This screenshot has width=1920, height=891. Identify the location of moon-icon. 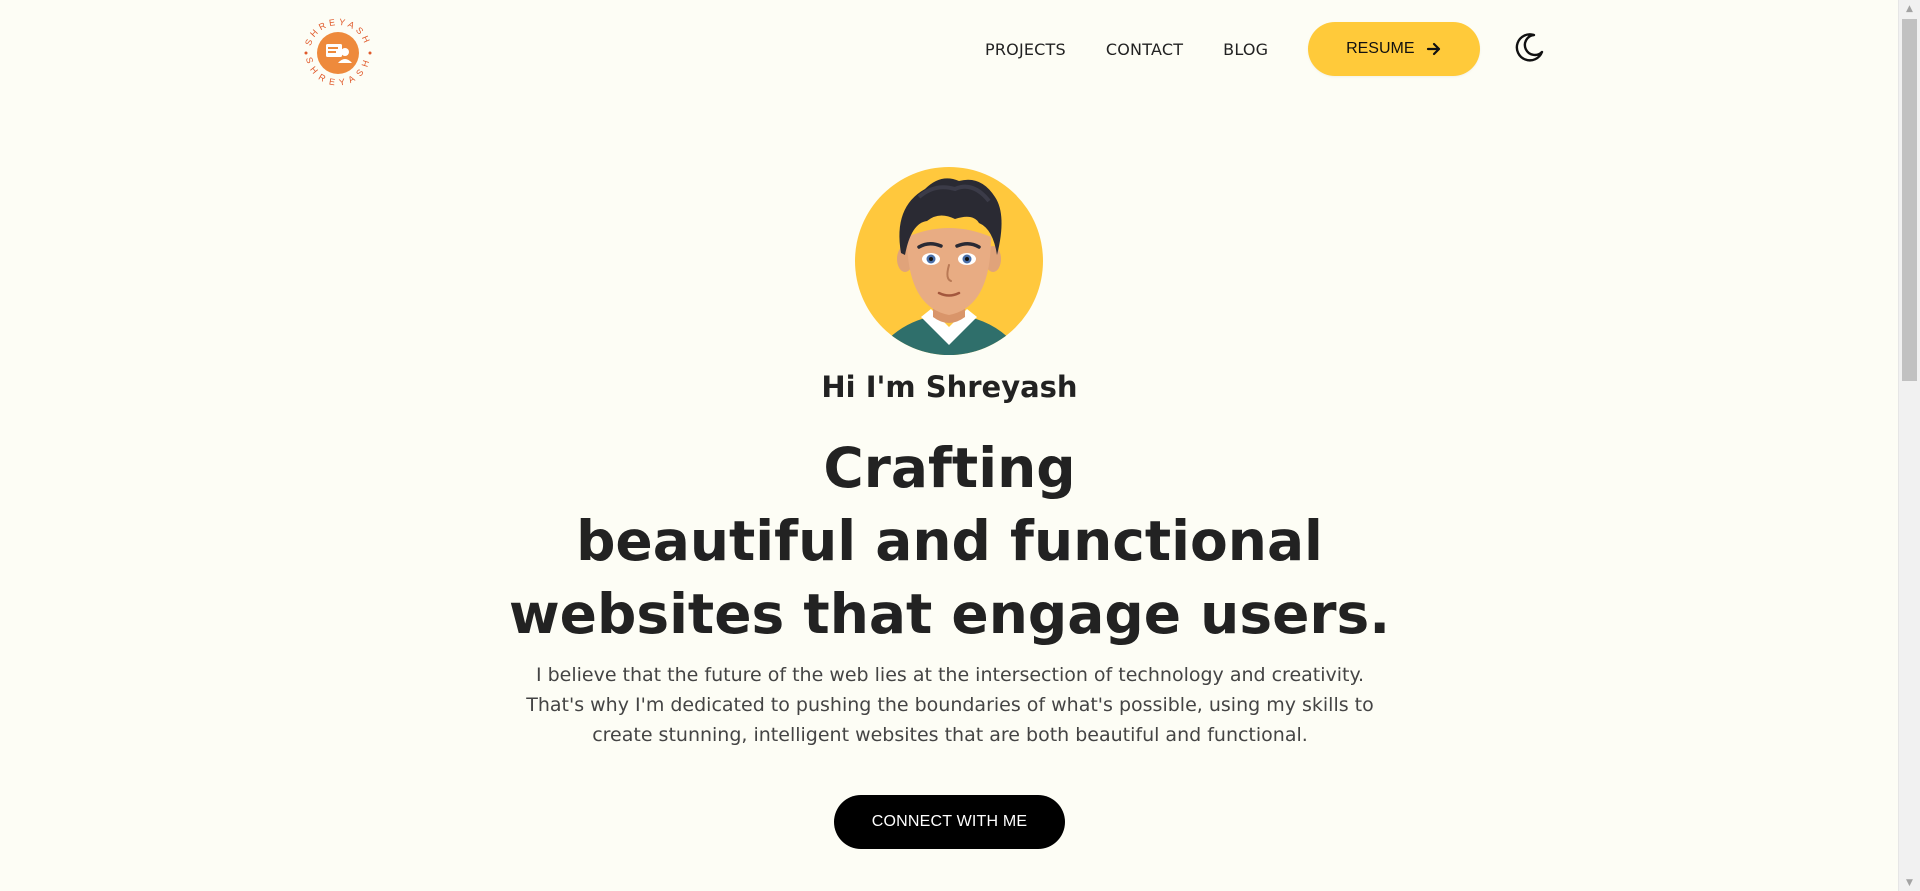
(1530, 49).